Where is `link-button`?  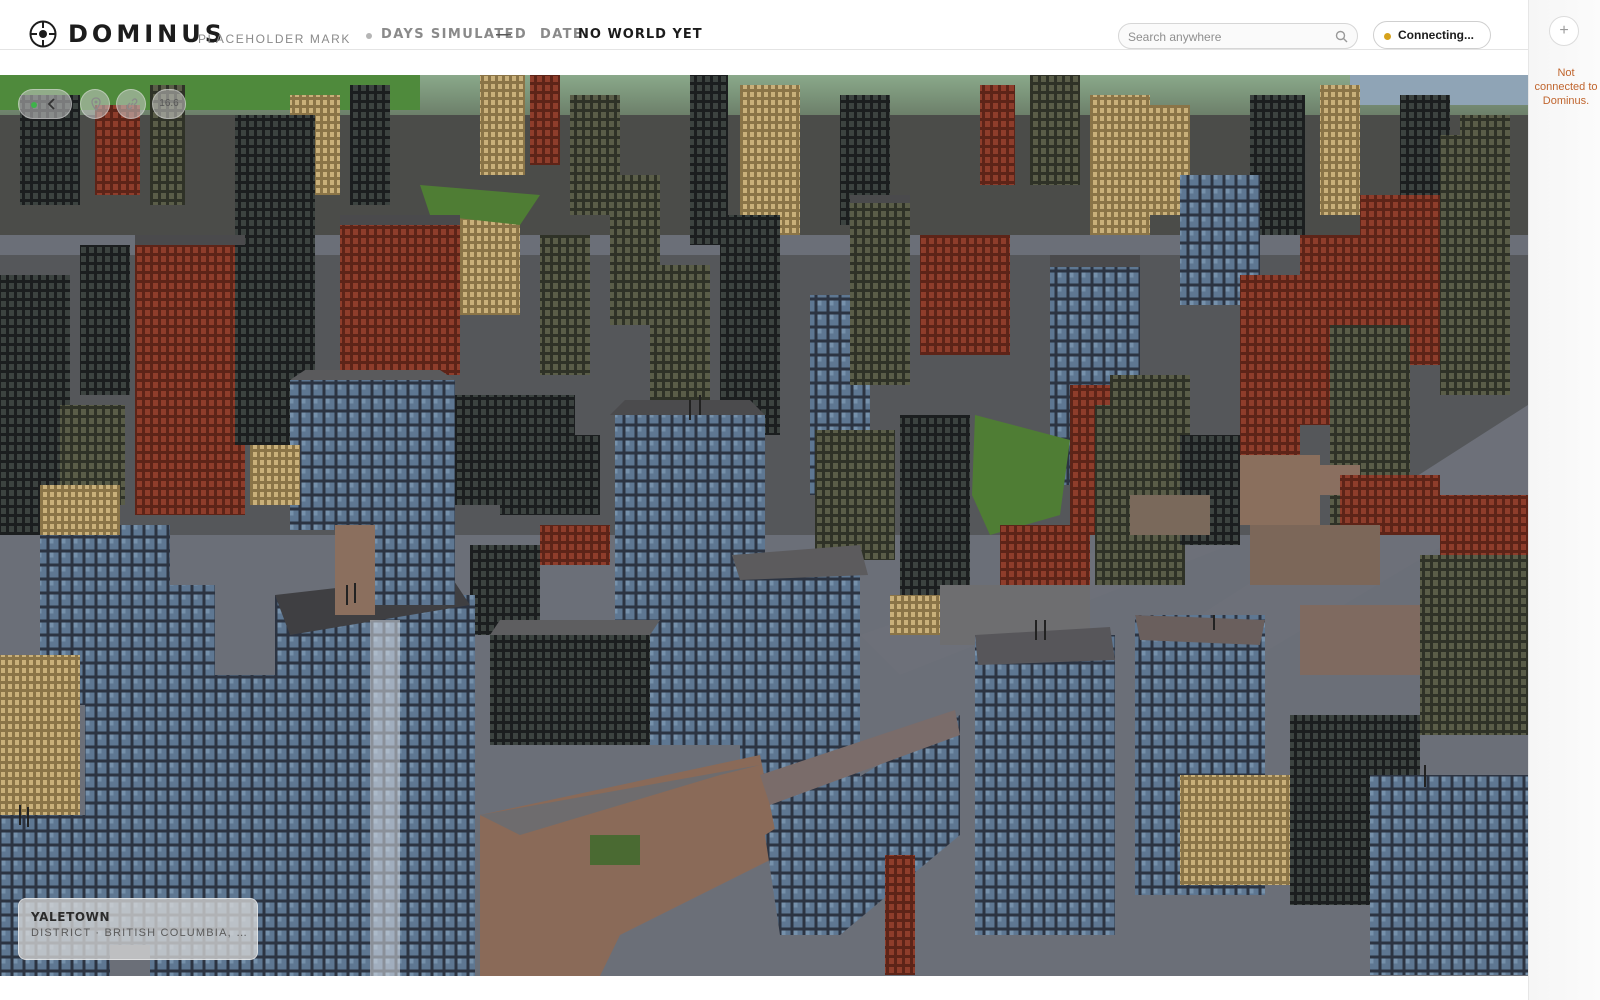
link-button is located at coordinates (131, 104).